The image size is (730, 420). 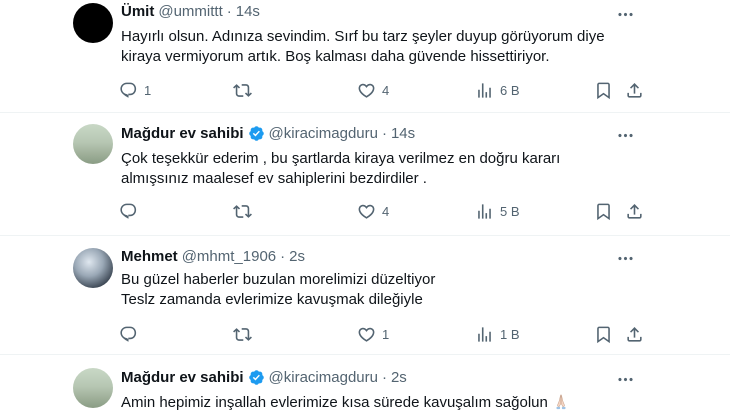 What do you see at coordinates (497, 90) in the screenshot?
I see `views-button: 6 B` at bounding box center [497, 90].